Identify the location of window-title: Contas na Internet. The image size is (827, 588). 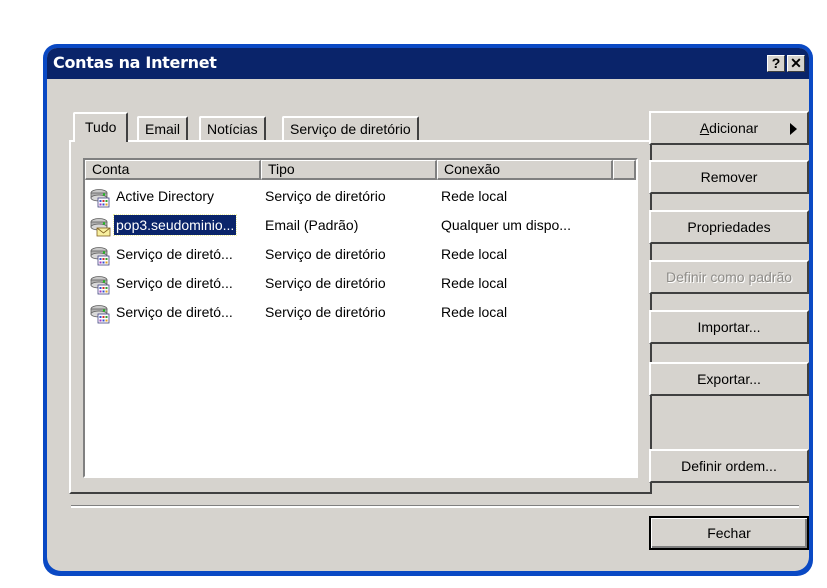
(135, 62).